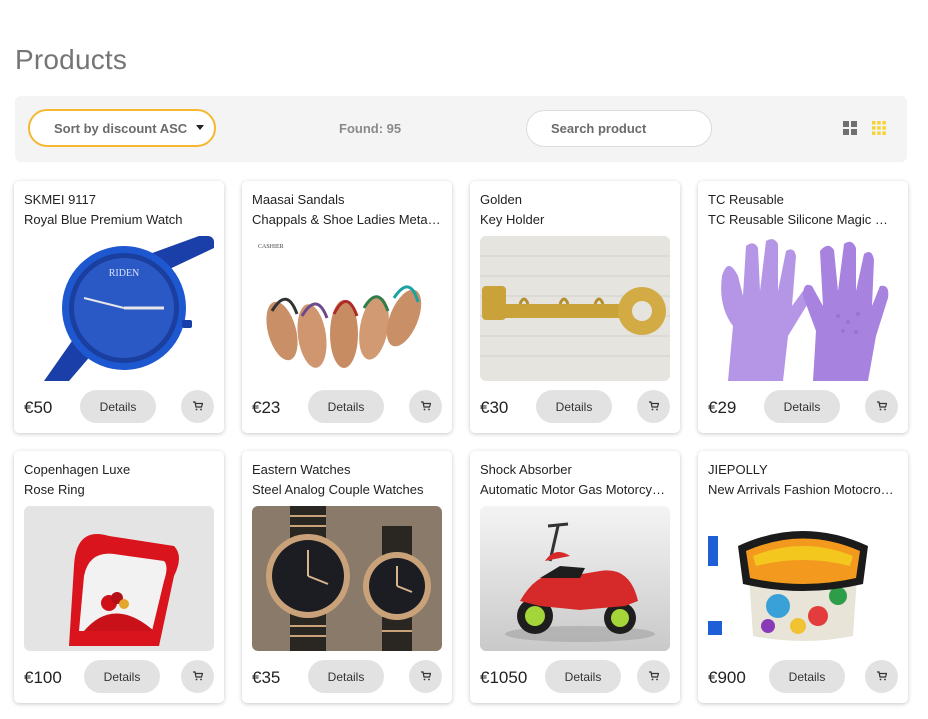 This screenshot has height=719, width=928. I want to click on product-brand: TC Reusable, so click(746, 199).